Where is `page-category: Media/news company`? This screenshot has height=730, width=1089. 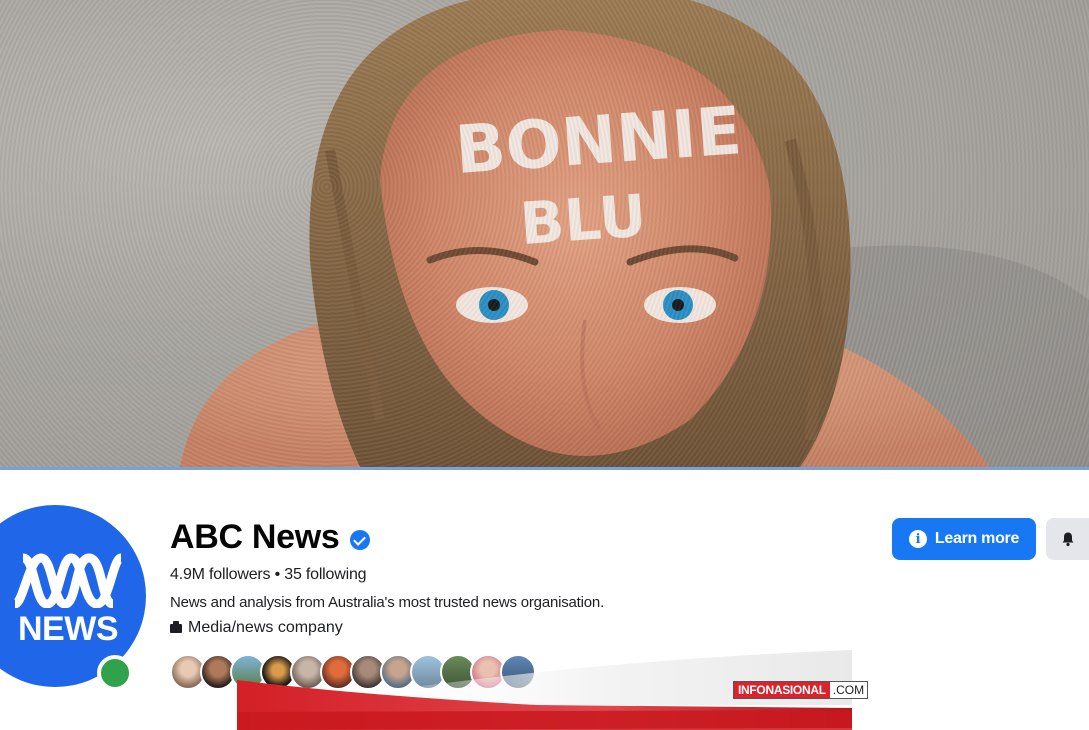
page-category: Media/news company is located at coordinates (256, 628).